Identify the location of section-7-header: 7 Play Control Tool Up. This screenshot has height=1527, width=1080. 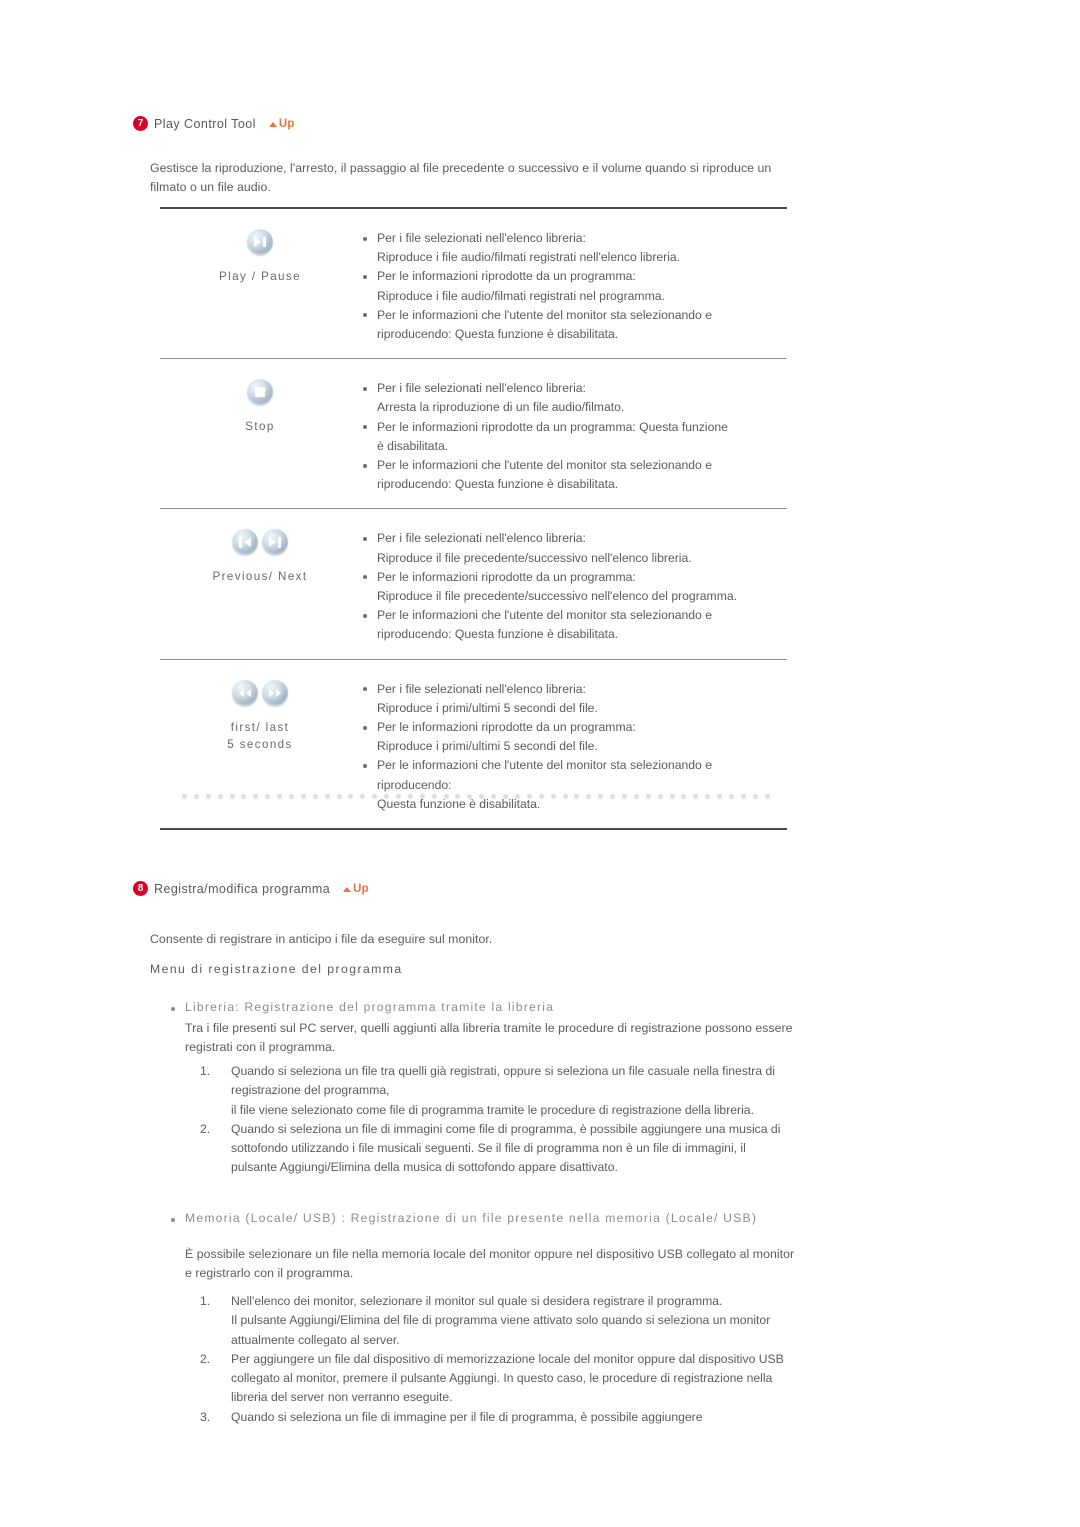
(214, 123).